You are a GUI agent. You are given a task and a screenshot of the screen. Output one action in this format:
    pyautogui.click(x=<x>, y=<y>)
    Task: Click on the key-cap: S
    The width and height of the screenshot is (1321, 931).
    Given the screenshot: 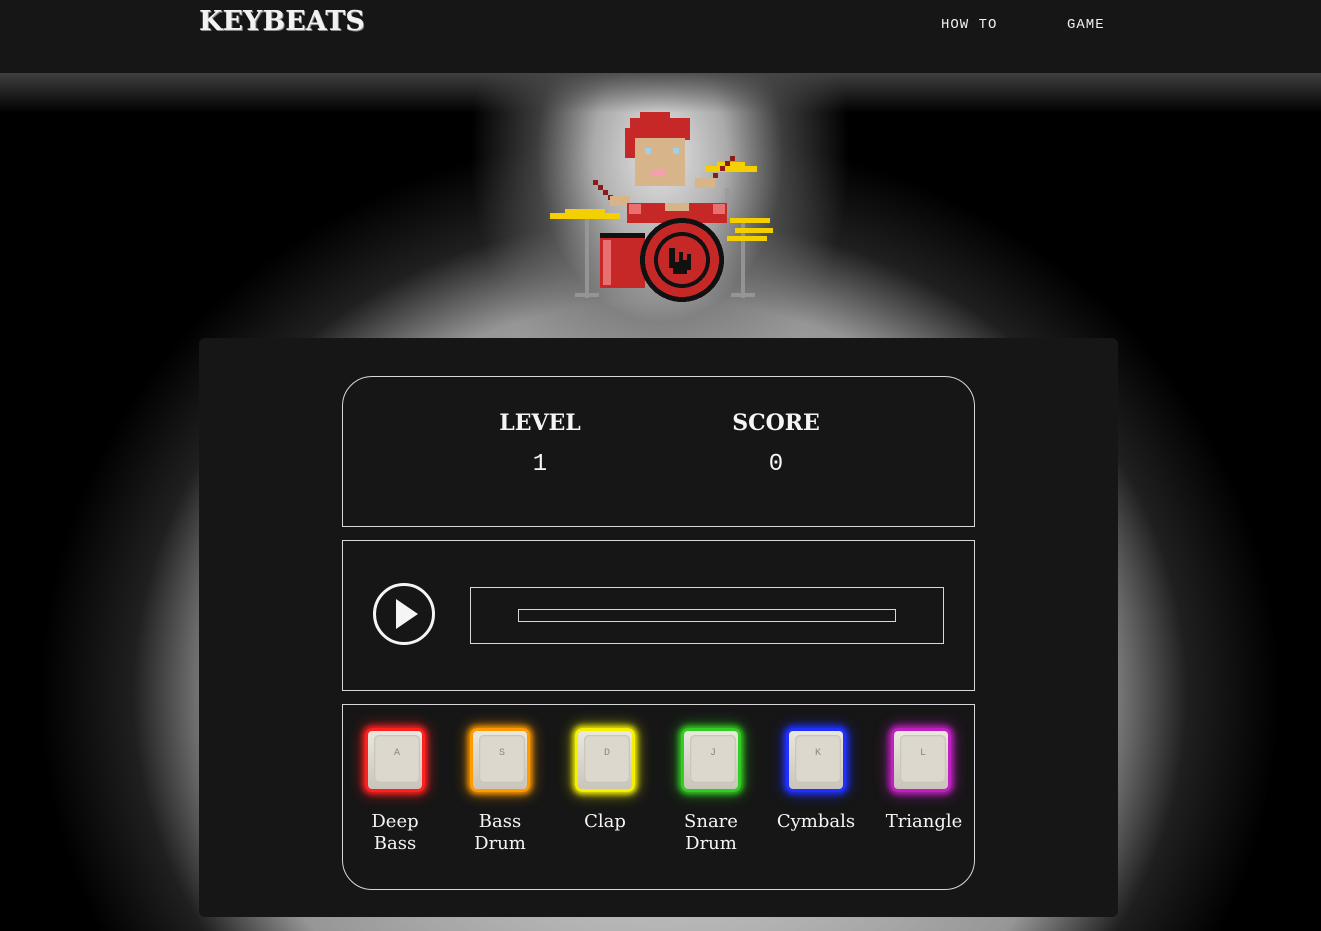 What is the action you would take?
    pyautogui.click(x=502, y=759)
    